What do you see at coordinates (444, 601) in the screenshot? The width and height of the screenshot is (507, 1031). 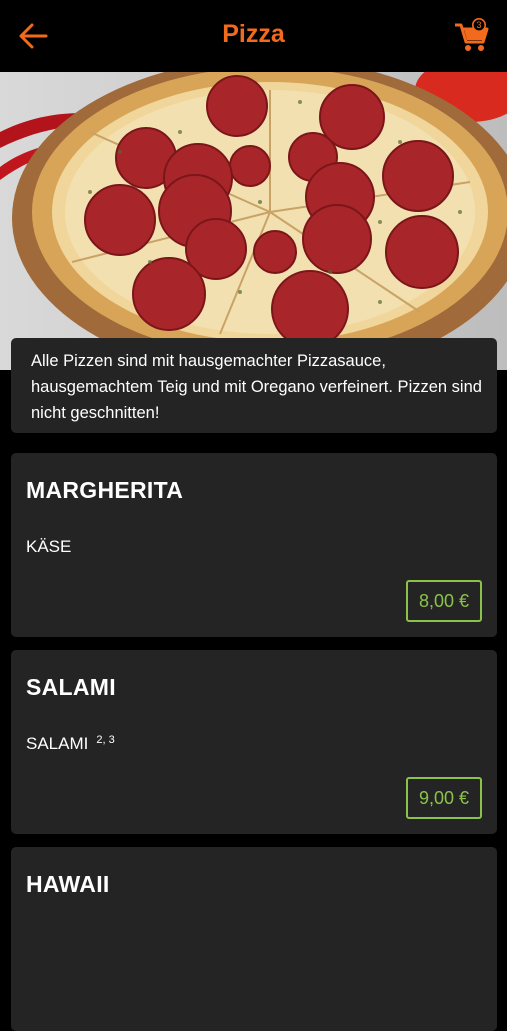 I see `price-button: 8,00 €` at bounding box center [444, 601].